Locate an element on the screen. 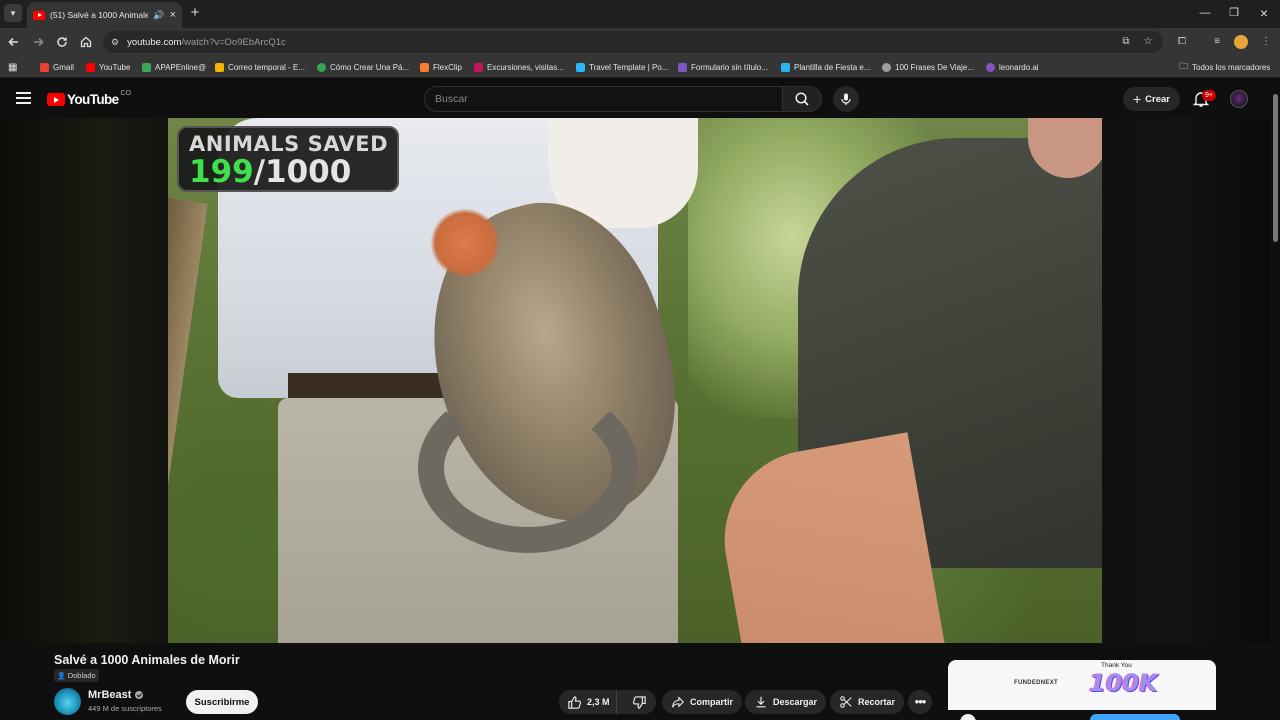 This screenshot has width=1280, height=720. ad-headline: 100K is located at coordinates (1123, 683).